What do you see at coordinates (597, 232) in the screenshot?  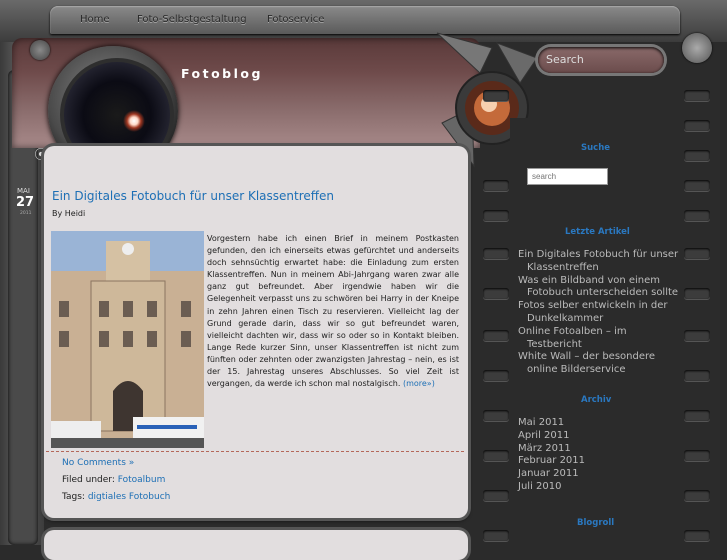 I see `sidebar-recent-heading: Letzte Artikel` at bounding box center [597, 232].